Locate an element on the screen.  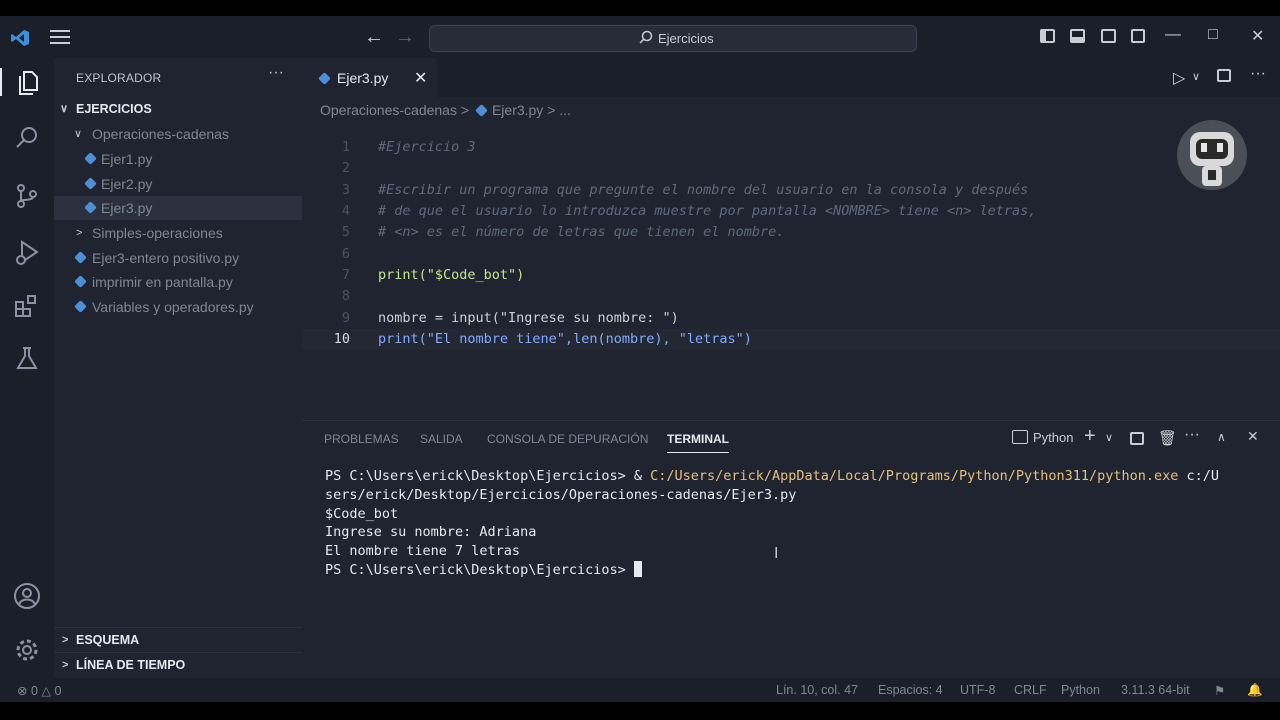
folder-operaciones-cadenas: ∨ Operaciones-cadenas is located at coordinates (178, 134).